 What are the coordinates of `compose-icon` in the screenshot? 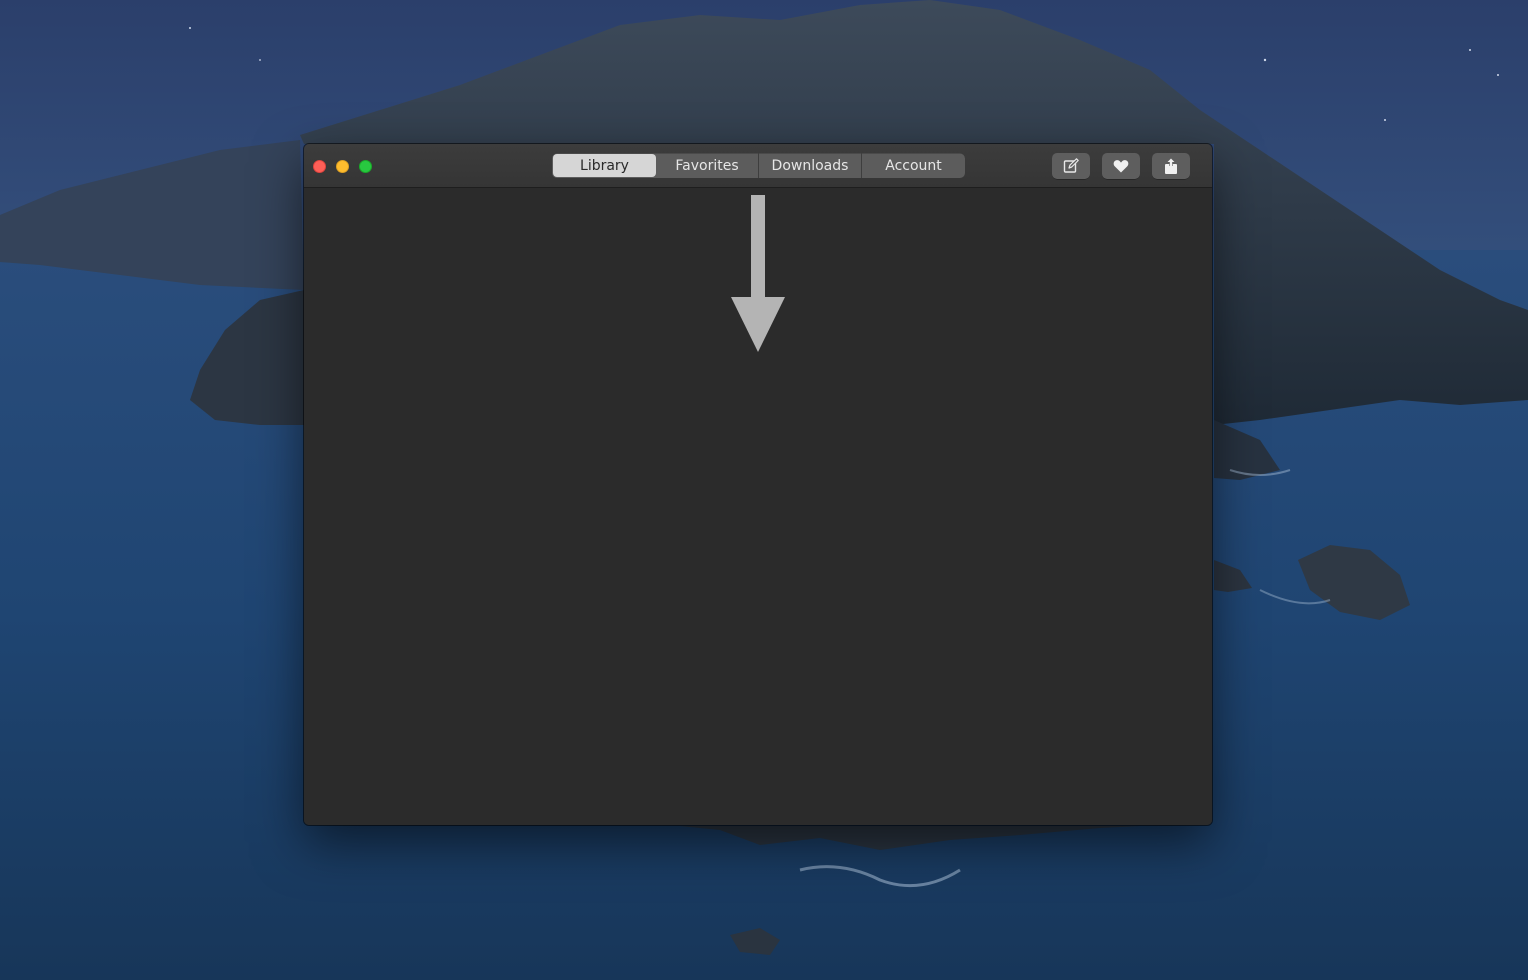 It's located at (1071, 165).